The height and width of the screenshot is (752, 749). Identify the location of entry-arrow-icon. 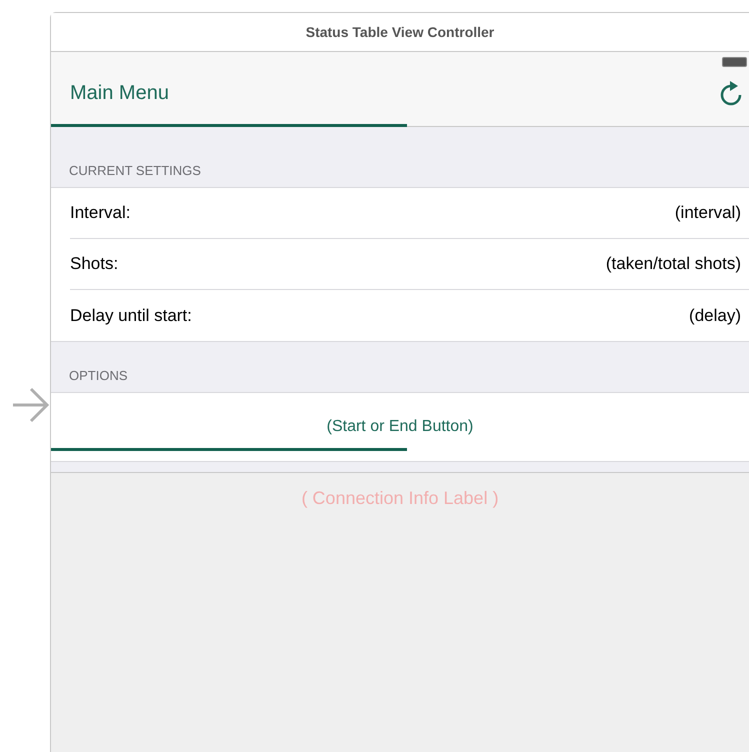
(30, 405).